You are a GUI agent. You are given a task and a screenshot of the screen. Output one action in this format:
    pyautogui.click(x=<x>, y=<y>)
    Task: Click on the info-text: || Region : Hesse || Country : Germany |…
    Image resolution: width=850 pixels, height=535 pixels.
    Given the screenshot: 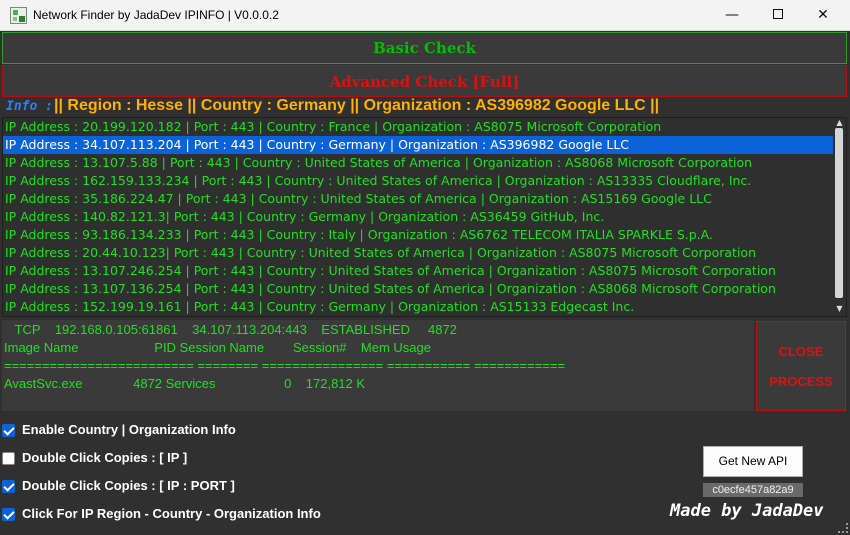 What is the action you would take?
    pyautogui.click(x=357, y=105)
    